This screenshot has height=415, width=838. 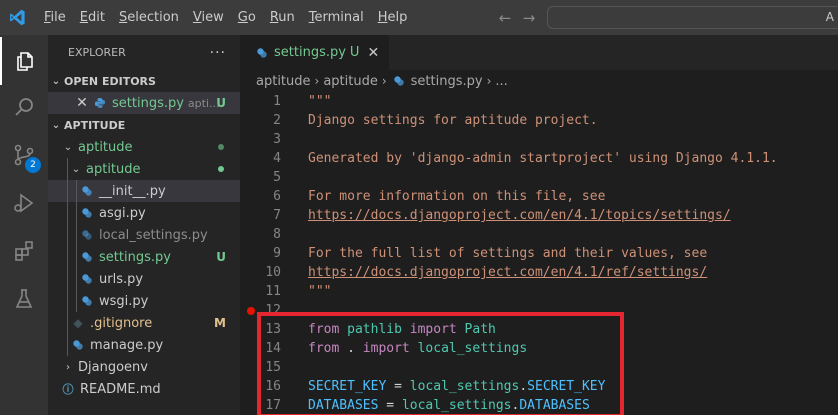 I want to click on file-wsgi: wsgi.py, so click(x=144, y=301).